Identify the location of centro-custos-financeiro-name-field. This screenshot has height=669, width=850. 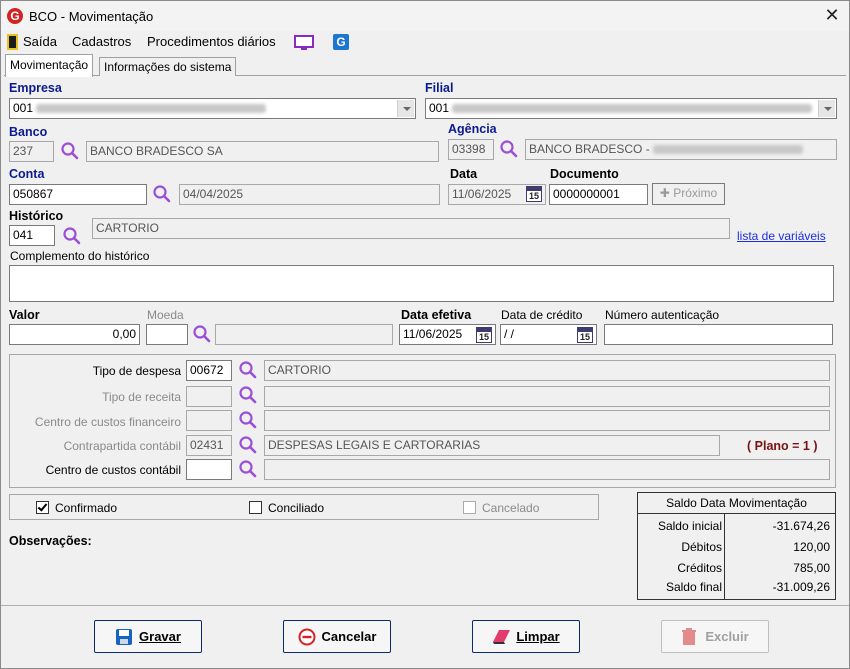
(547, 420).